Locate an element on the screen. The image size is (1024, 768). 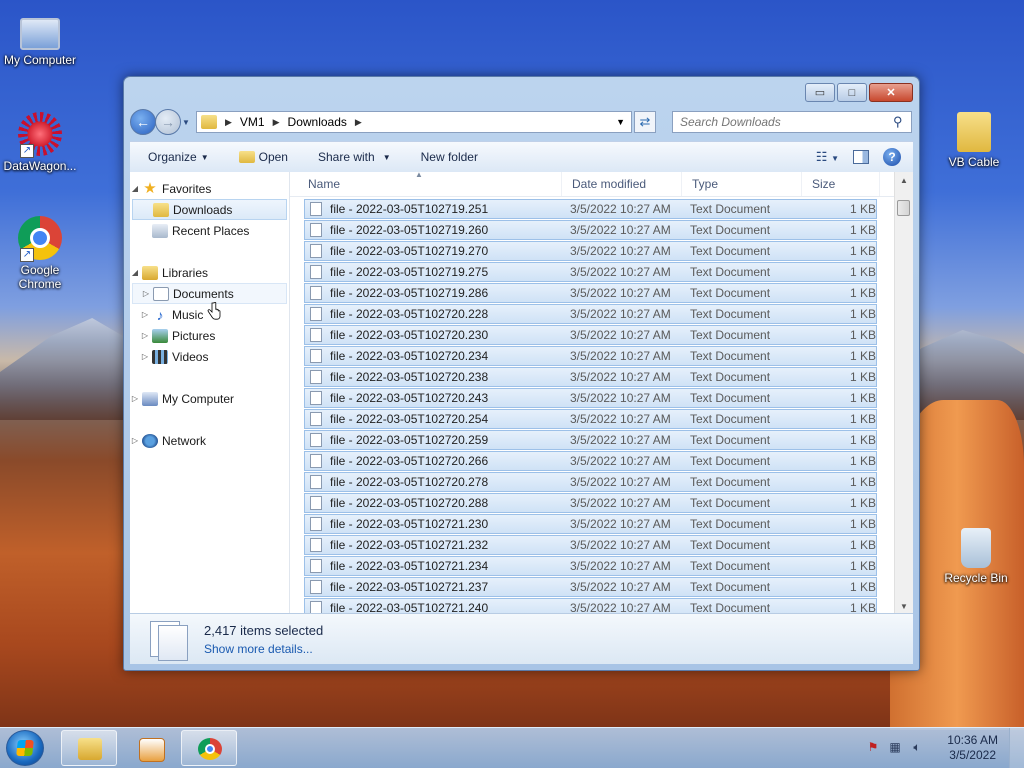
nav-my-computer: ▷ My Computer is located at coordinates (209, 398).